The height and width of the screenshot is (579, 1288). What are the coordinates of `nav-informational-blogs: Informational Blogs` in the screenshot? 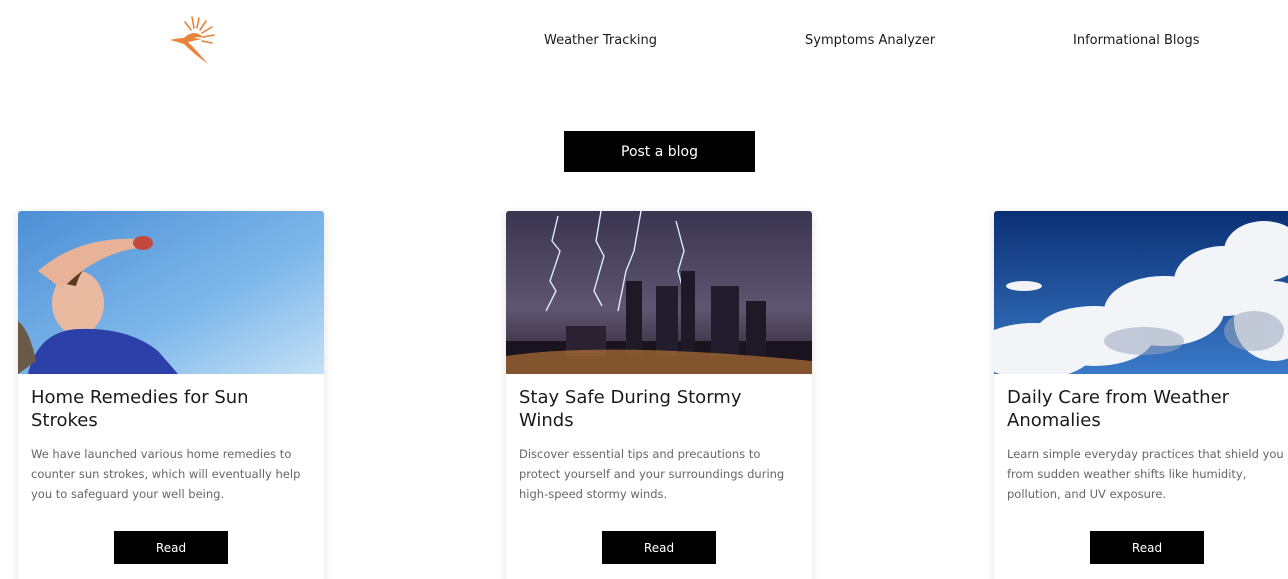 It's located at (1136, 40).